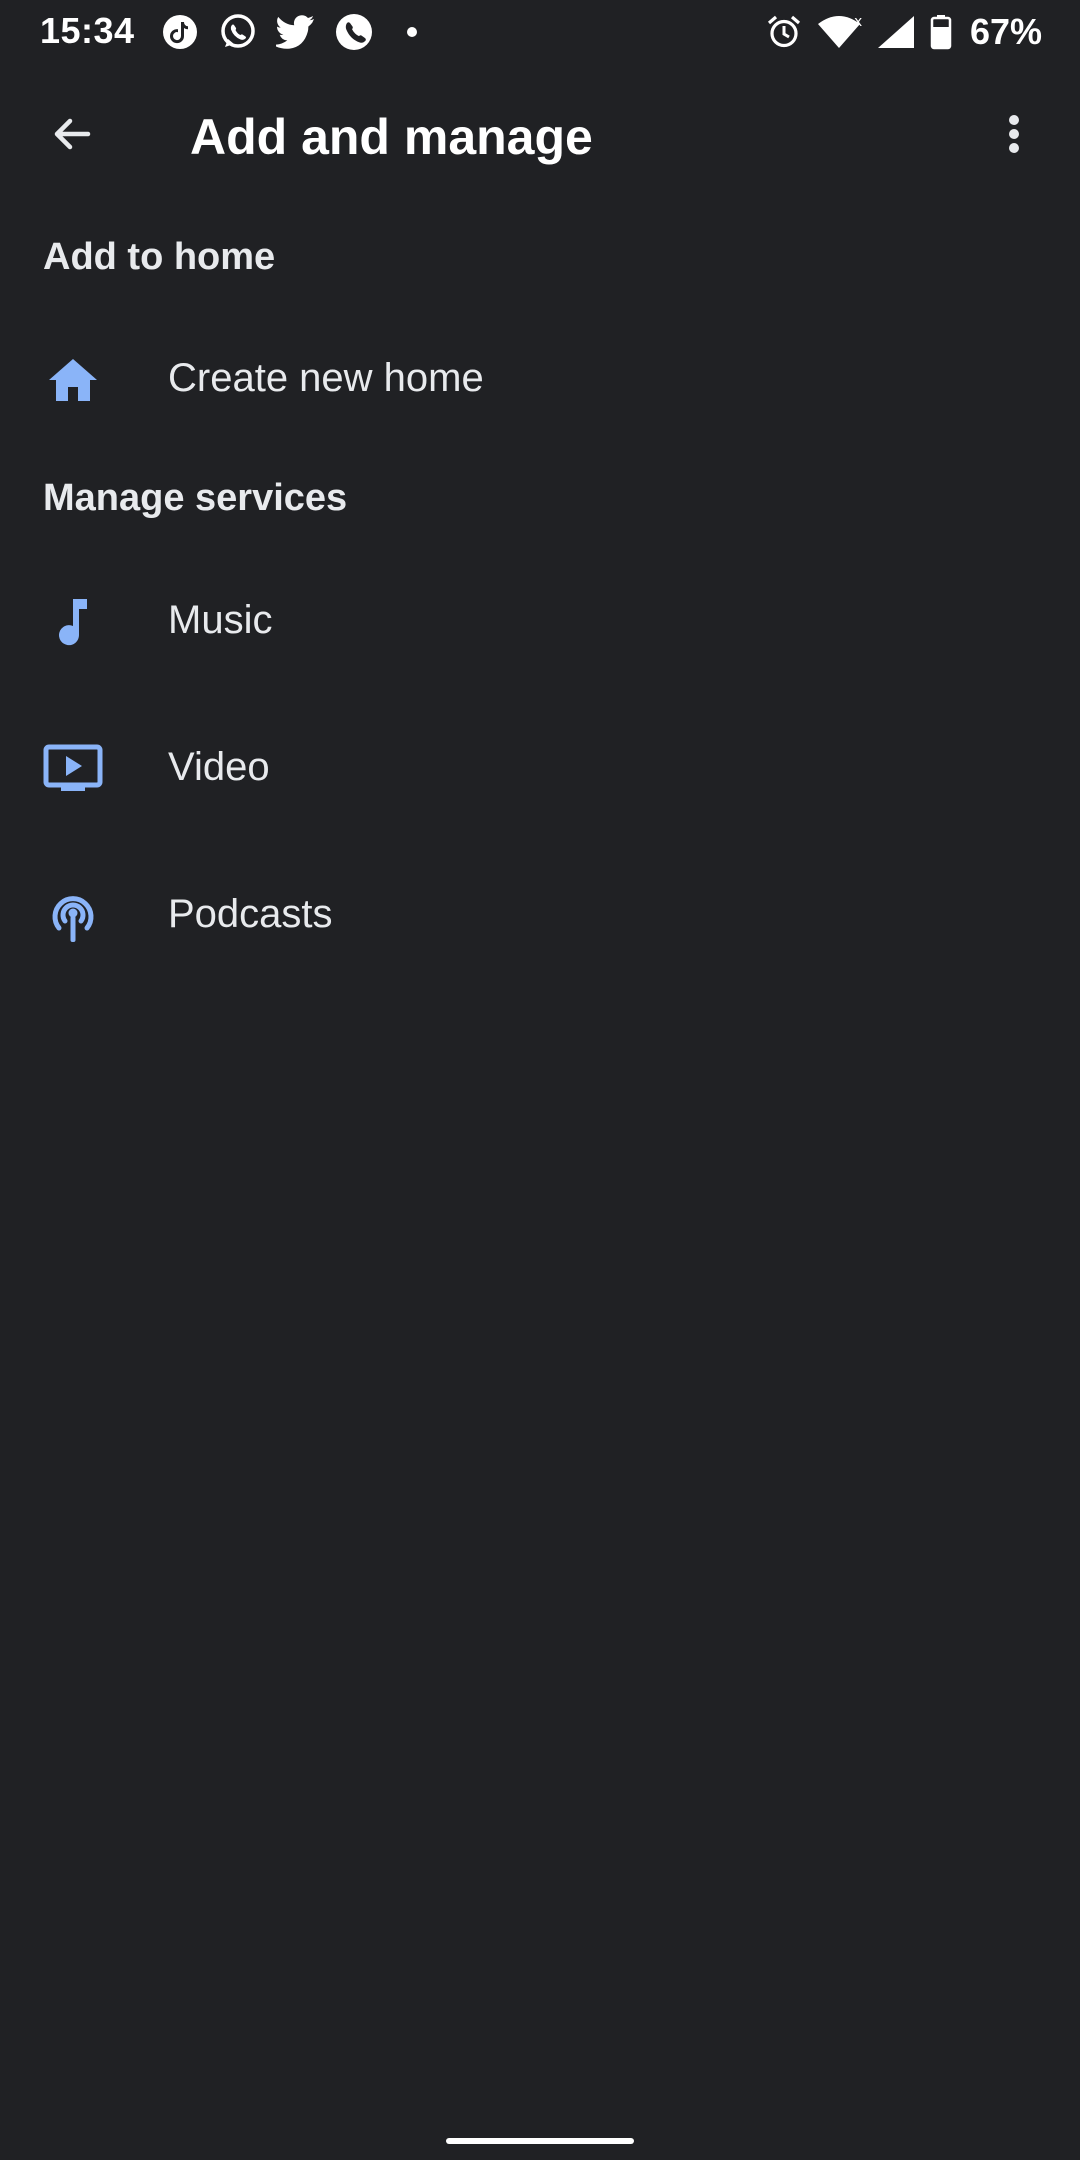  I want to click on twitter-icon, so click(296, 32).